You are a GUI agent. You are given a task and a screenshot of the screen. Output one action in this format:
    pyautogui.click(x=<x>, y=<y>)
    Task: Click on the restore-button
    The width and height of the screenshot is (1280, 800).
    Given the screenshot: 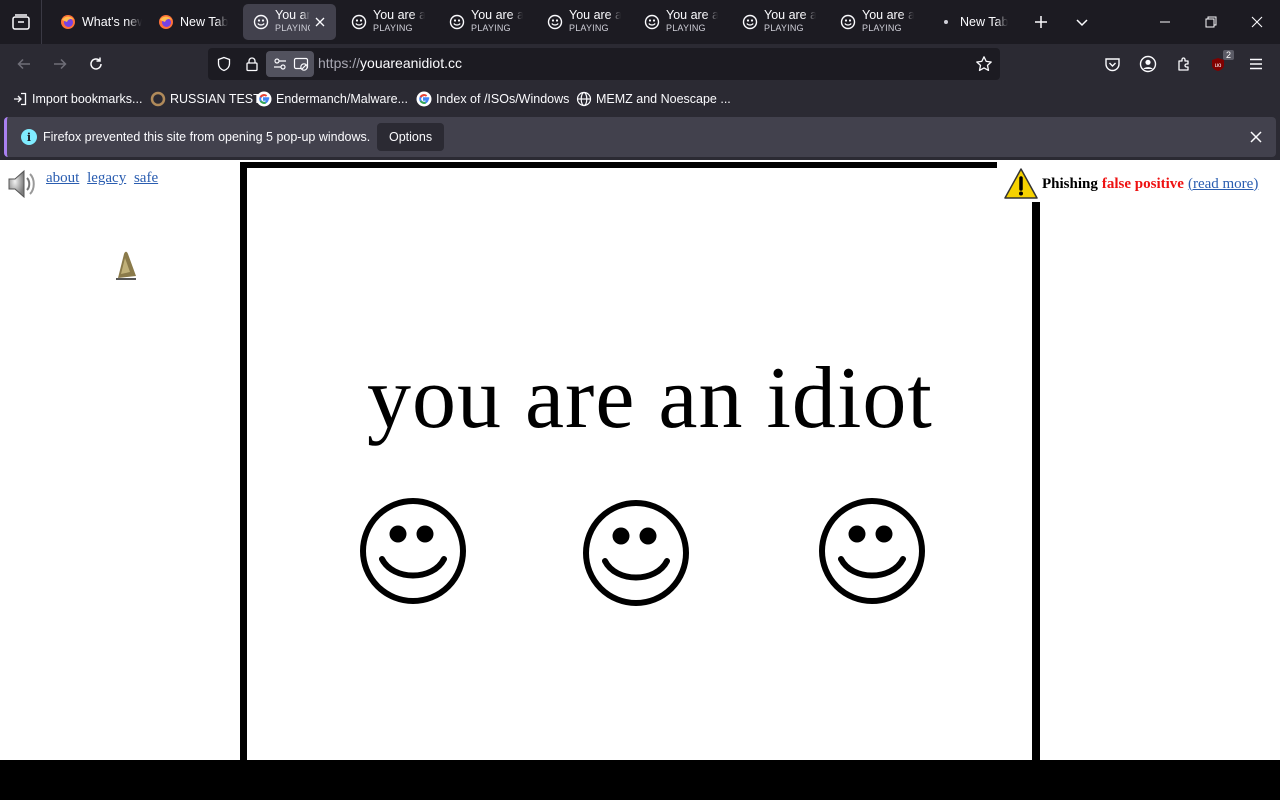 What is the action you would take?
    pyautogui.click(x=1211, y=22)
    